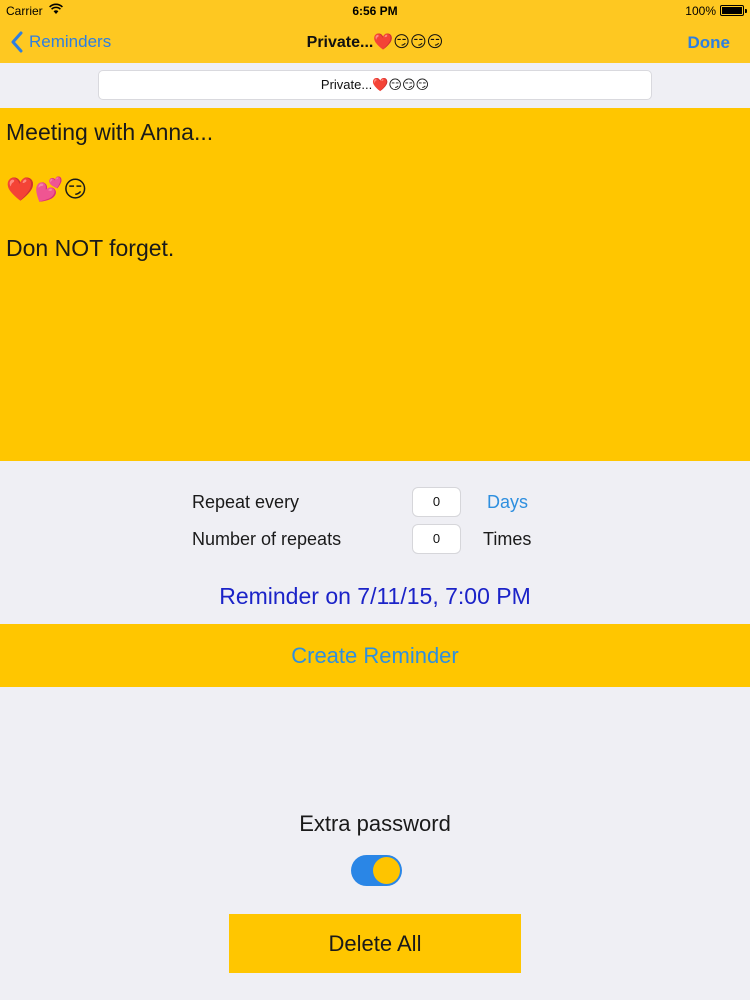  Describe the element at coordinates (267, 539) in the screenshot. I see `number-of-repeats-label: Number of repeats` at that location.